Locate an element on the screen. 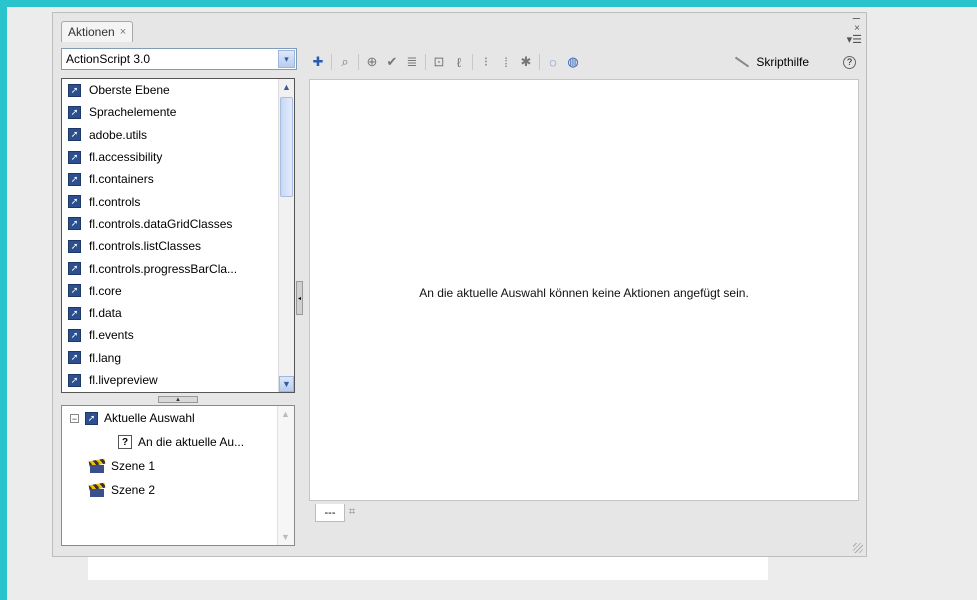 This screenshot has height=600, width=977. check-syntax-icon: ✔ is located at coordinates (392, 62).